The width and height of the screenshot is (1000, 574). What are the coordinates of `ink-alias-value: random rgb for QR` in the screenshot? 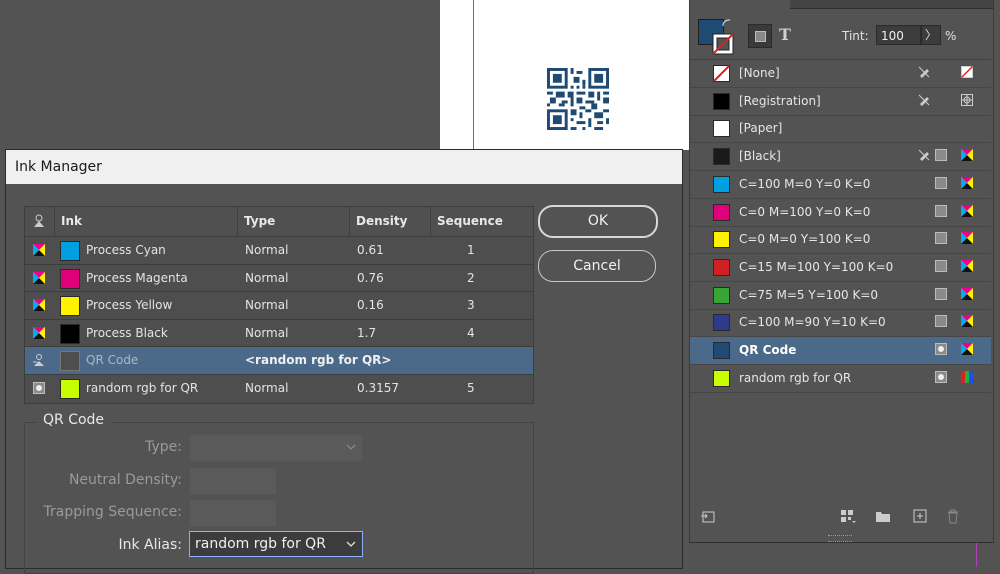 It's located at (260, 544).